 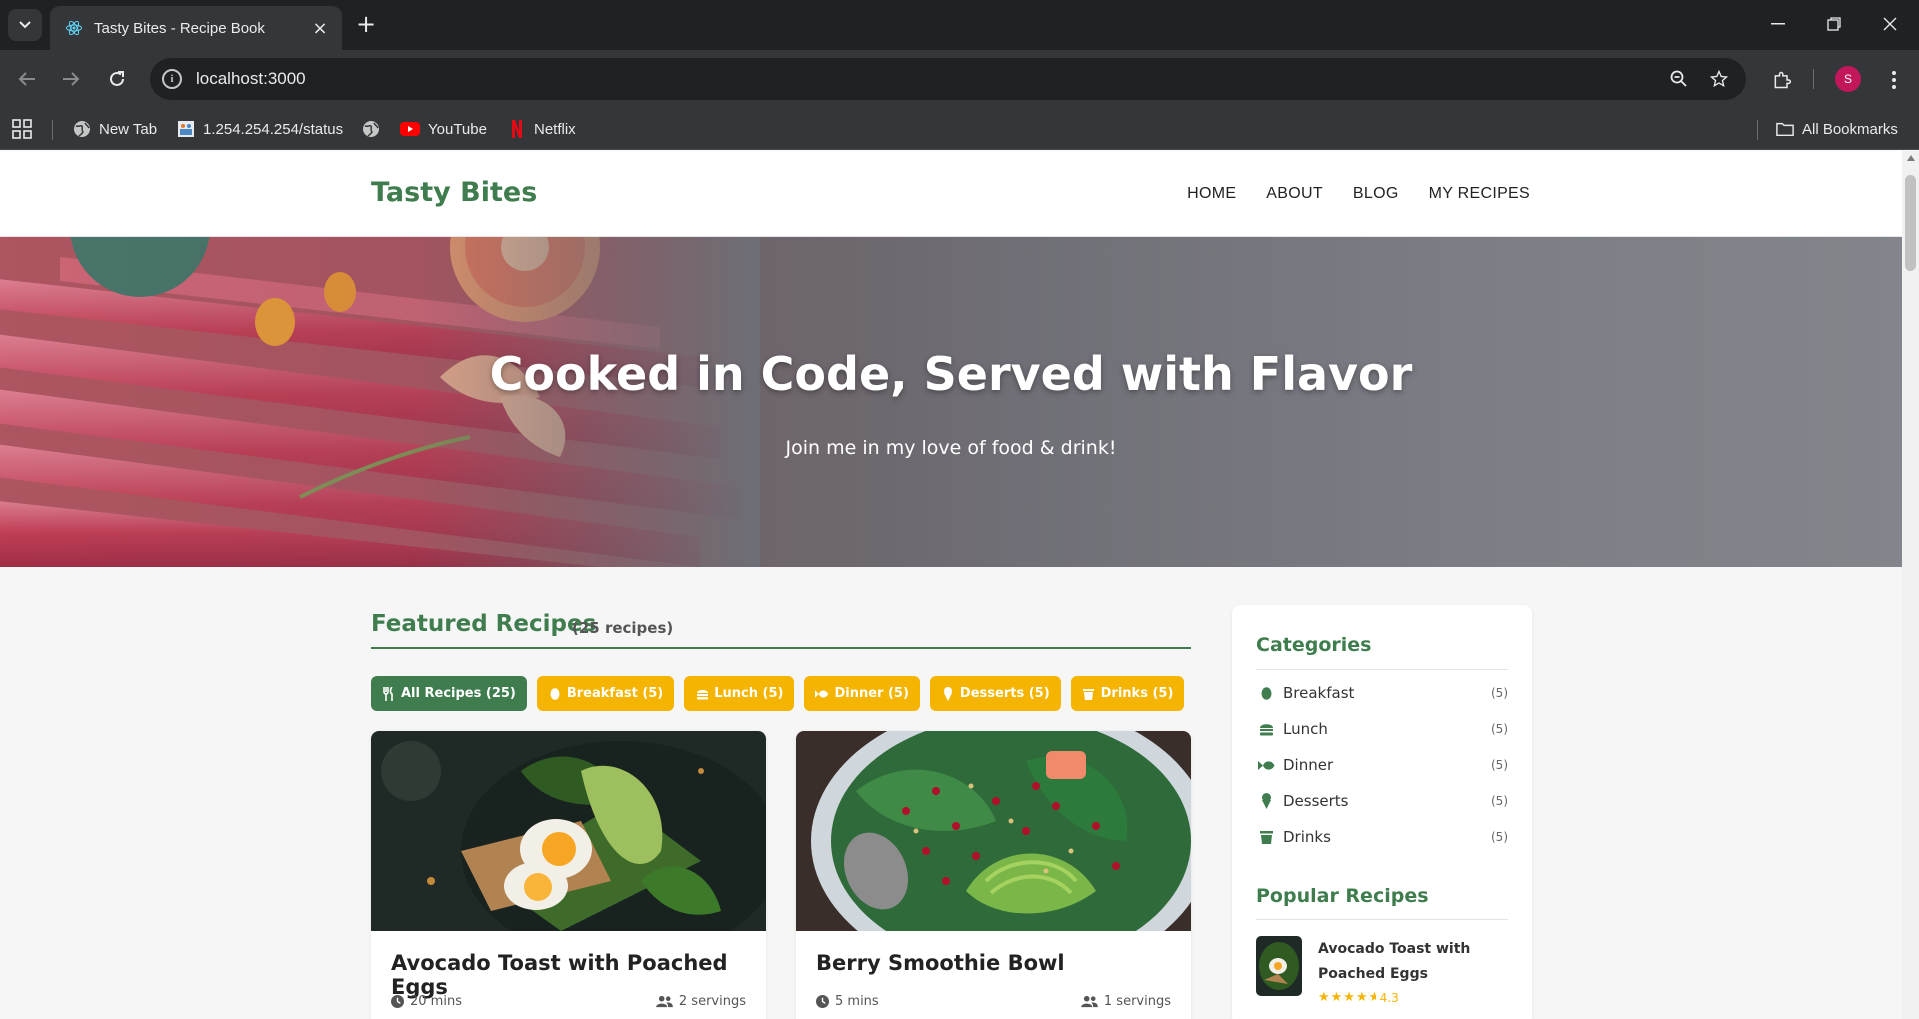 I want to click on tab-title: Tasty Bites - Recipe Book, so click(x=179, y=28).